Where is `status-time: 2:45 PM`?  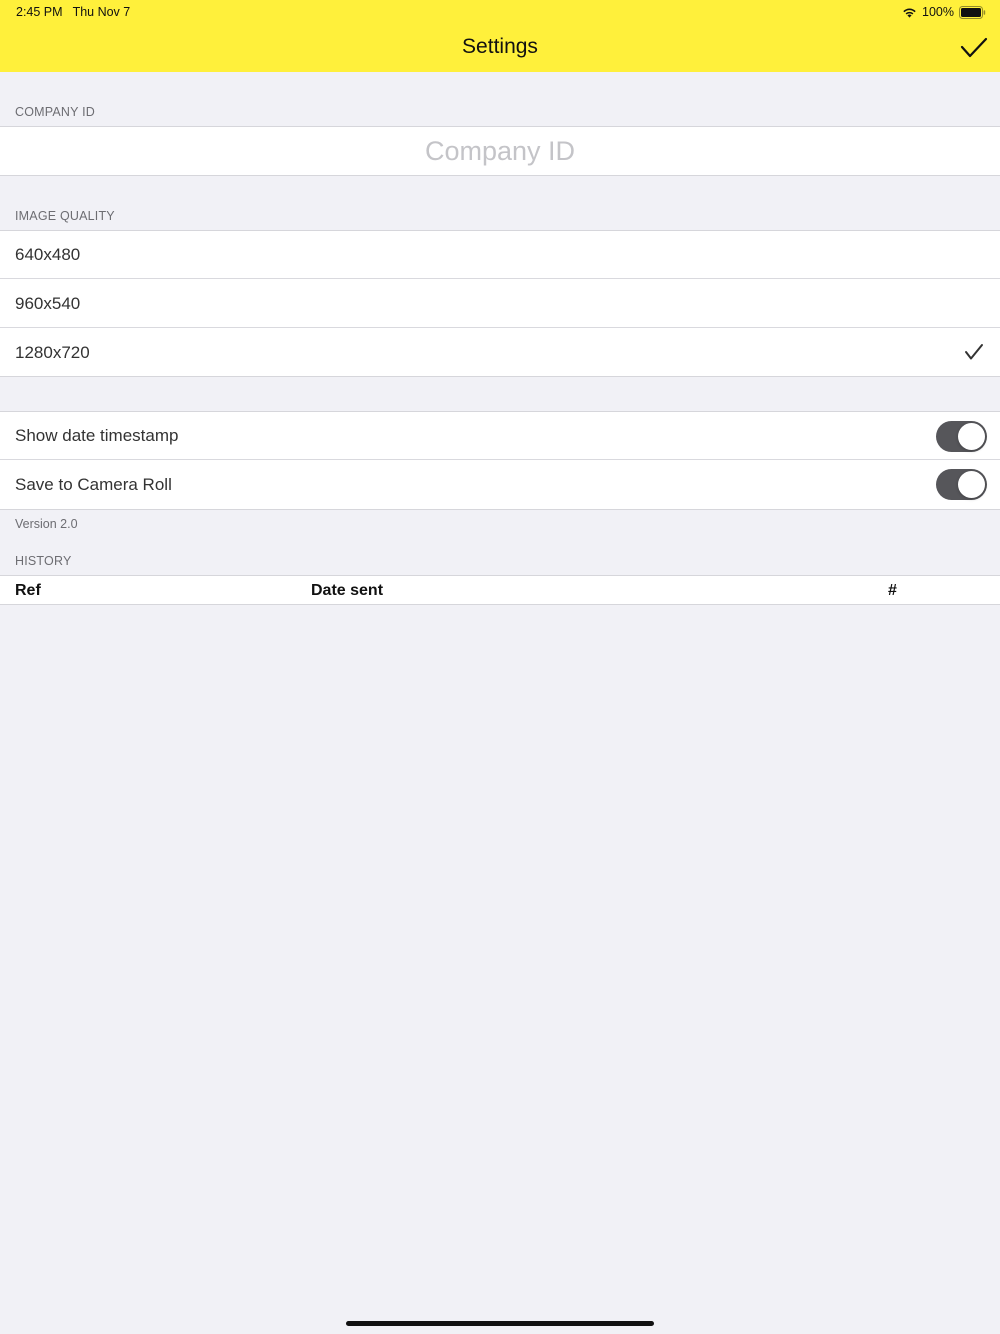 status-time: 2:45 PM is located at coordinates (39, 12).